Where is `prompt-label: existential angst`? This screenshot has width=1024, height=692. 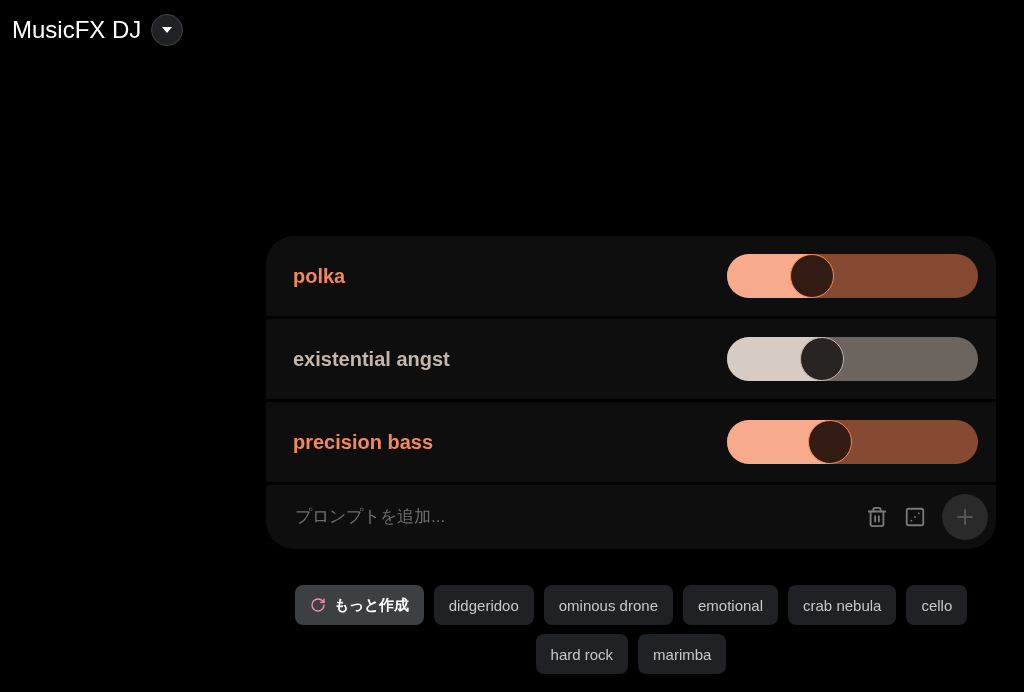
prompt-label: existential angst is located at coordinates (371, 359).